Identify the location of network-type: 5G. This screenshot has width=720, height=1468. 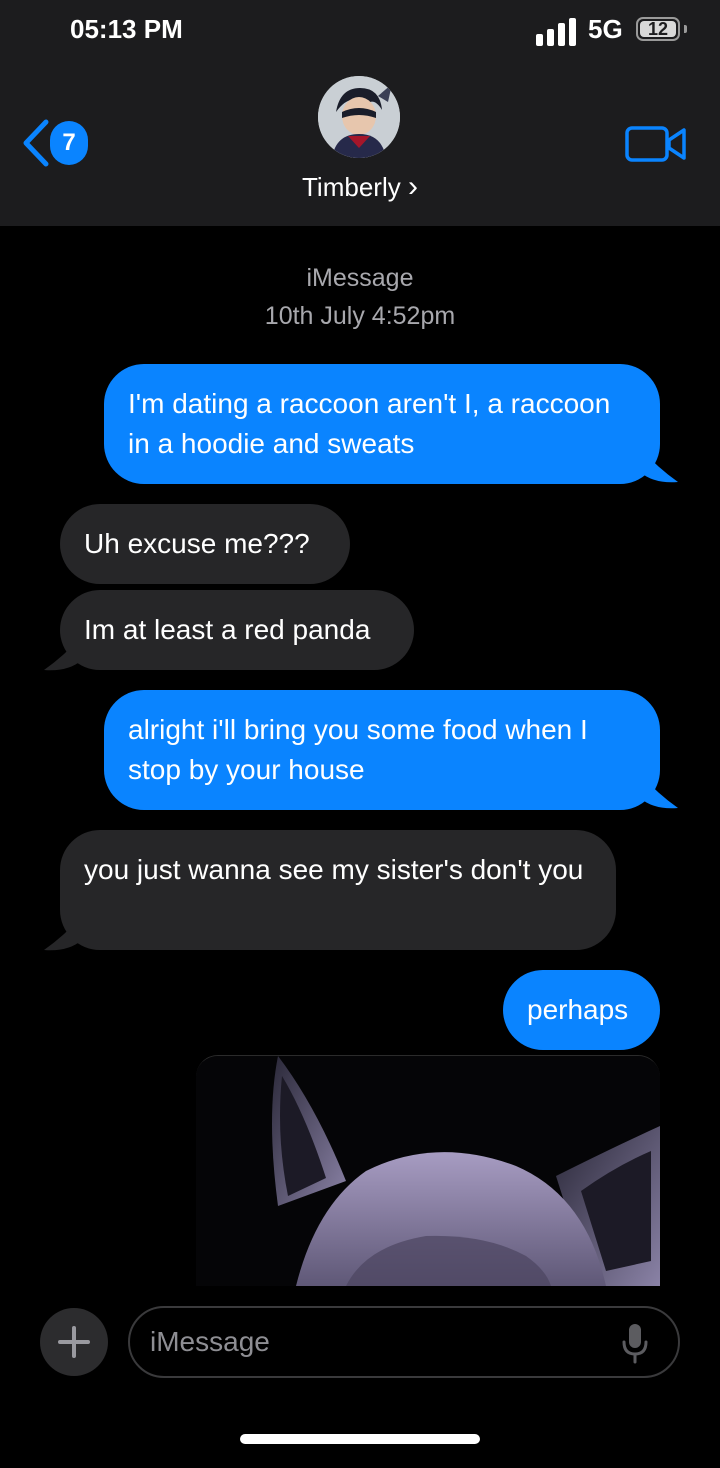
(605, 29).